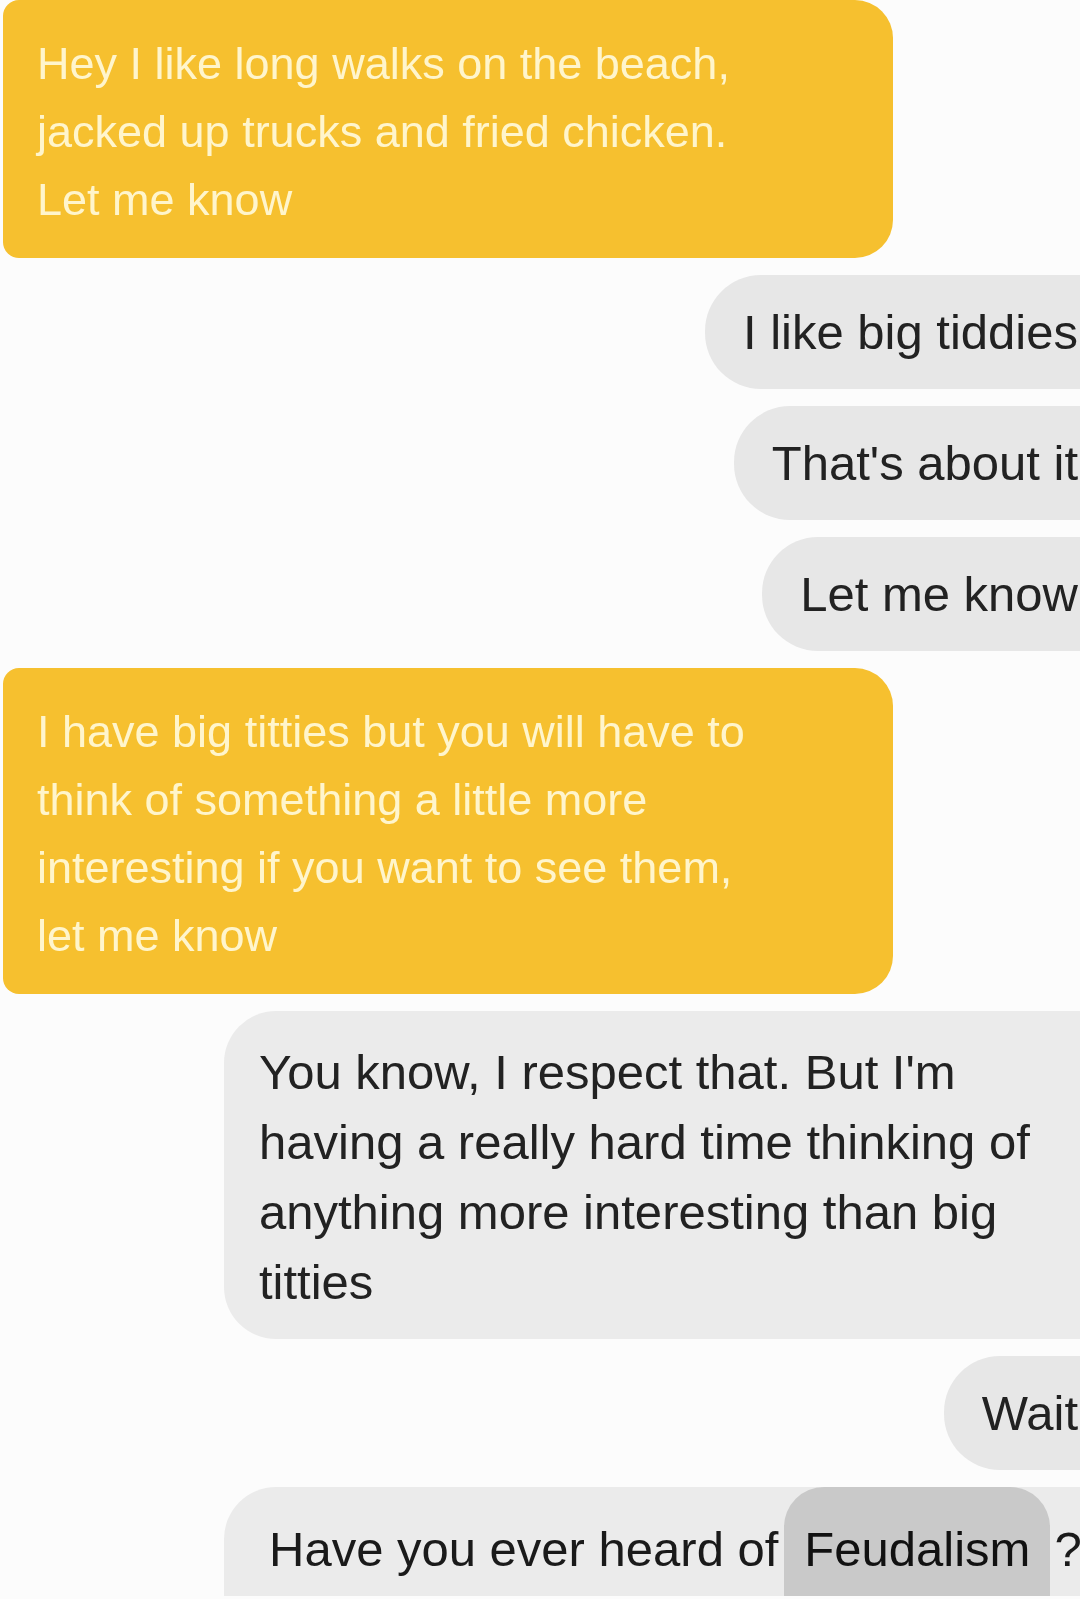  I want to click on message-text: Have you ever heard of, so click(524, 1549).